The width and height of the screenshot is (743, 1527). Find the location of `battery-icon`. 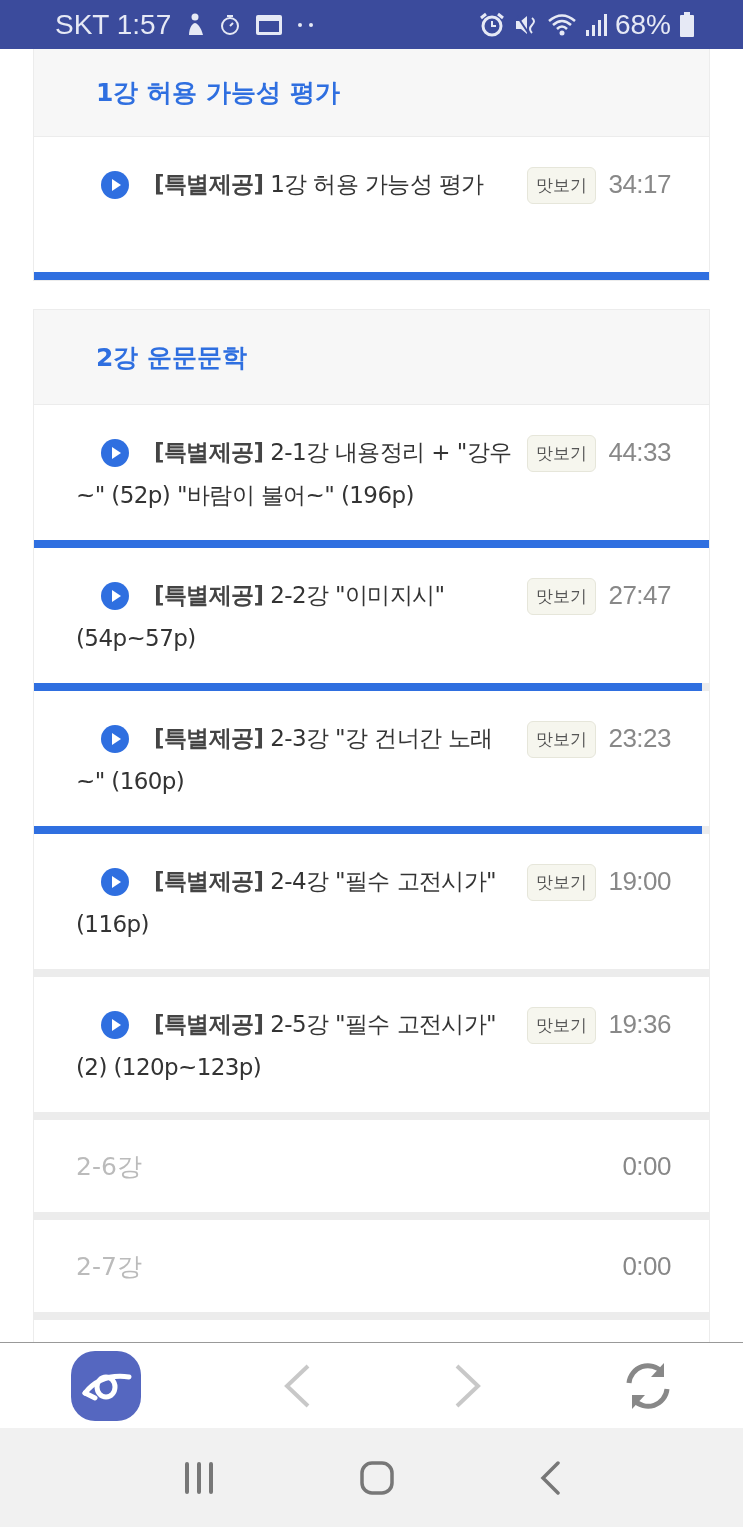

battery-icon is located at coordinates (687, 24).